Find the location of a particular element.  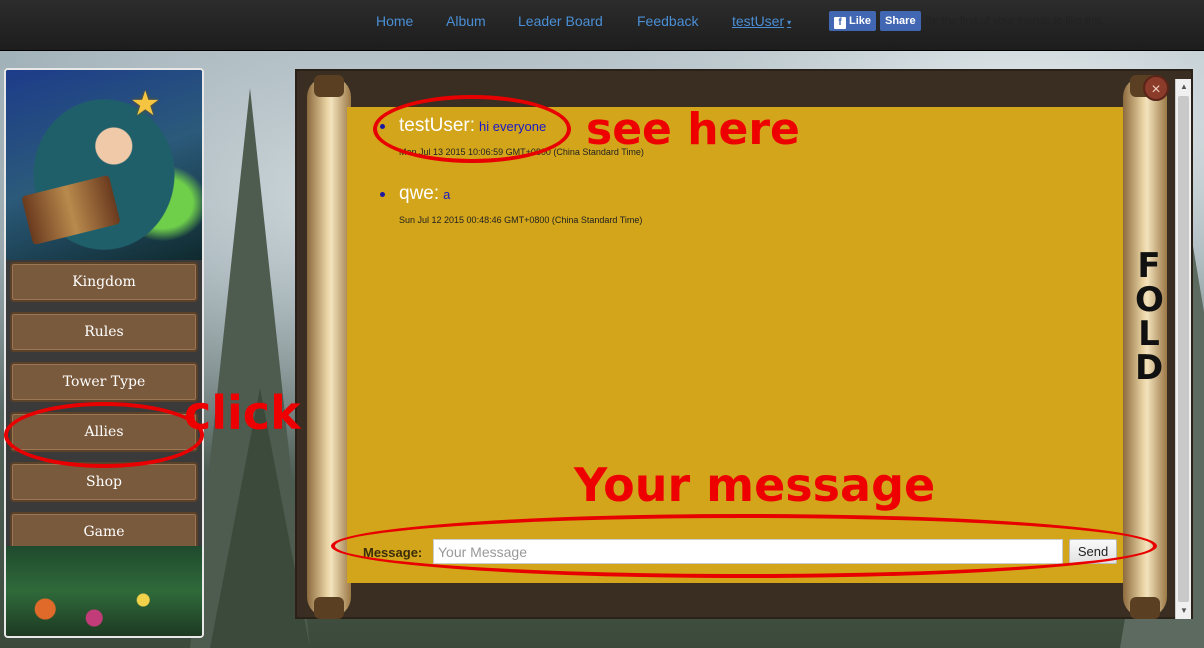

bullet-icon is located at coordinates (382, 194).